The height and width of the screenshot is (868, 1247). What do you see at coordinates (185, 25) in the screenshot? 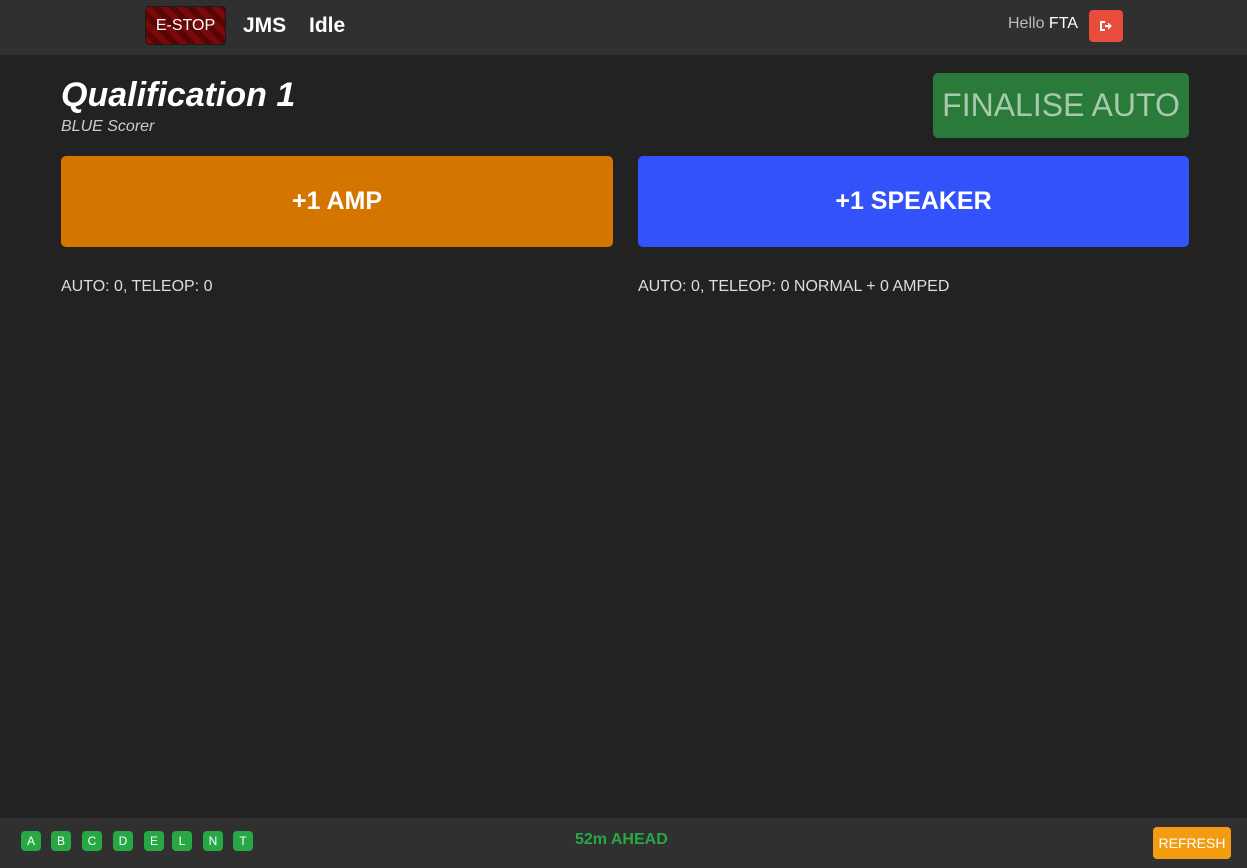
I see `estop-button: E-STOP` at bounding box center [185, 25].